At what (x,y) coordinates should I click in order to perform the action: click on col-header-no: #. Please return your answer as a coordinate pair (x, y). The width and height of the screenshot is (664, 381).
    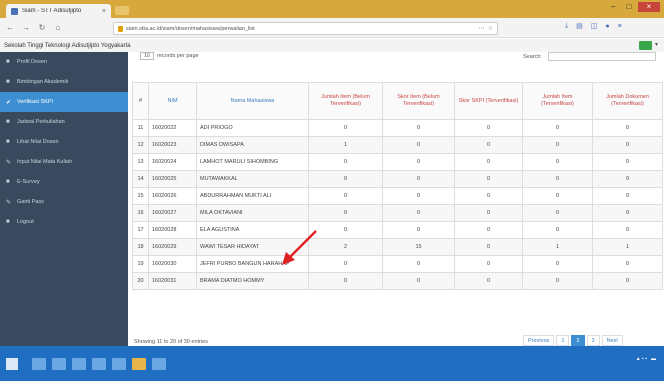
    Looking at the image, I should click on (140, 101).